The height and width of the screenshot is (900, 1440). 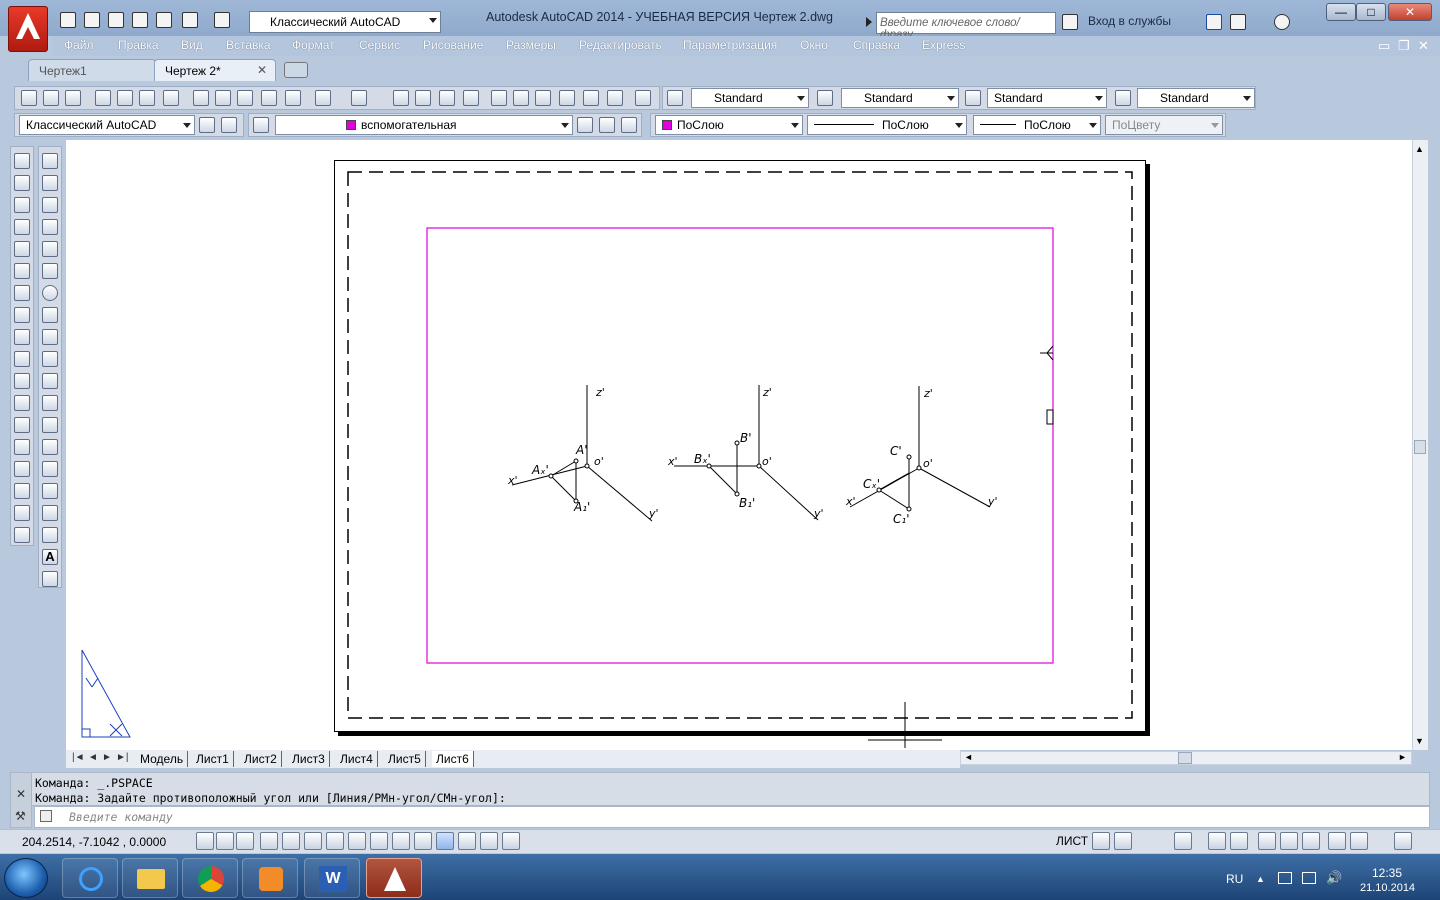 What do you see at coordinates (1185, 758) in the screenshot?
I see `horizontal-scroll-thumb` at bounding box center [1185, 758].